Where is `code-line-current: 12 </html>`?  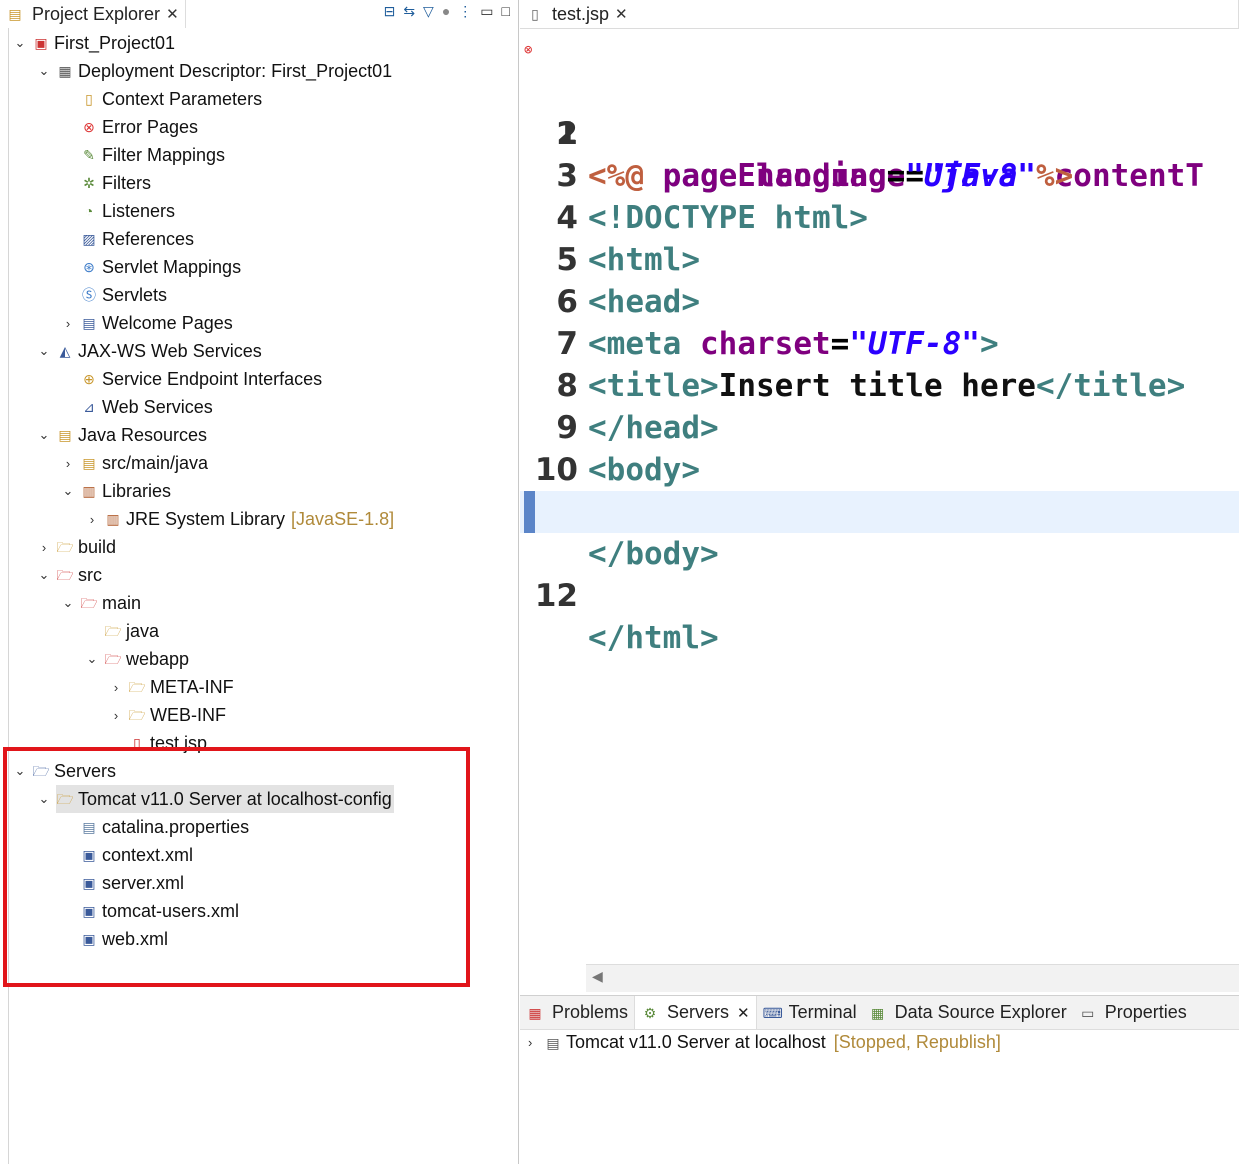 code-line-current: 12 </html> is located at coordinates (879, 573).